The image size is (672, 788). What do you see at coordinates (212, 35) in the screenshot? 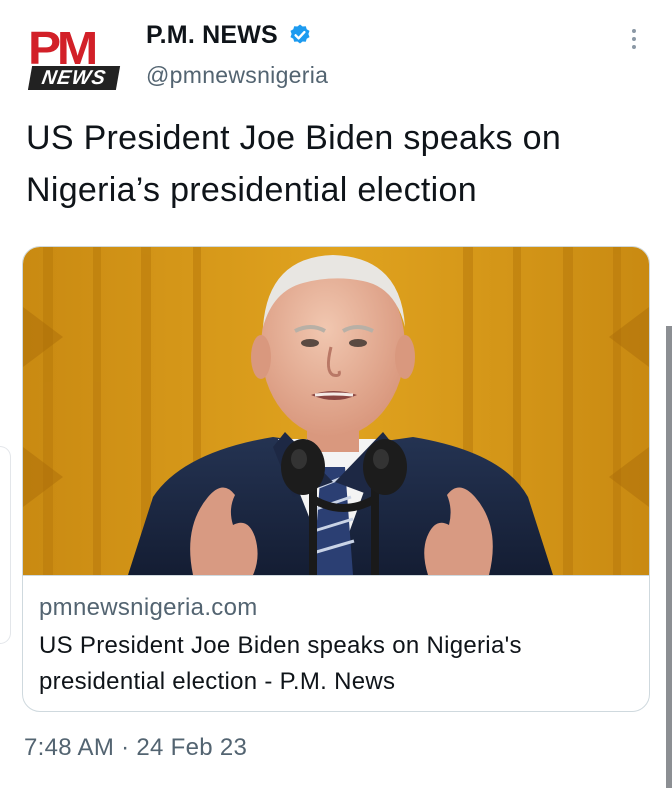
I see `display-name: P.M. NEWS` at bounding box center [212, 35].